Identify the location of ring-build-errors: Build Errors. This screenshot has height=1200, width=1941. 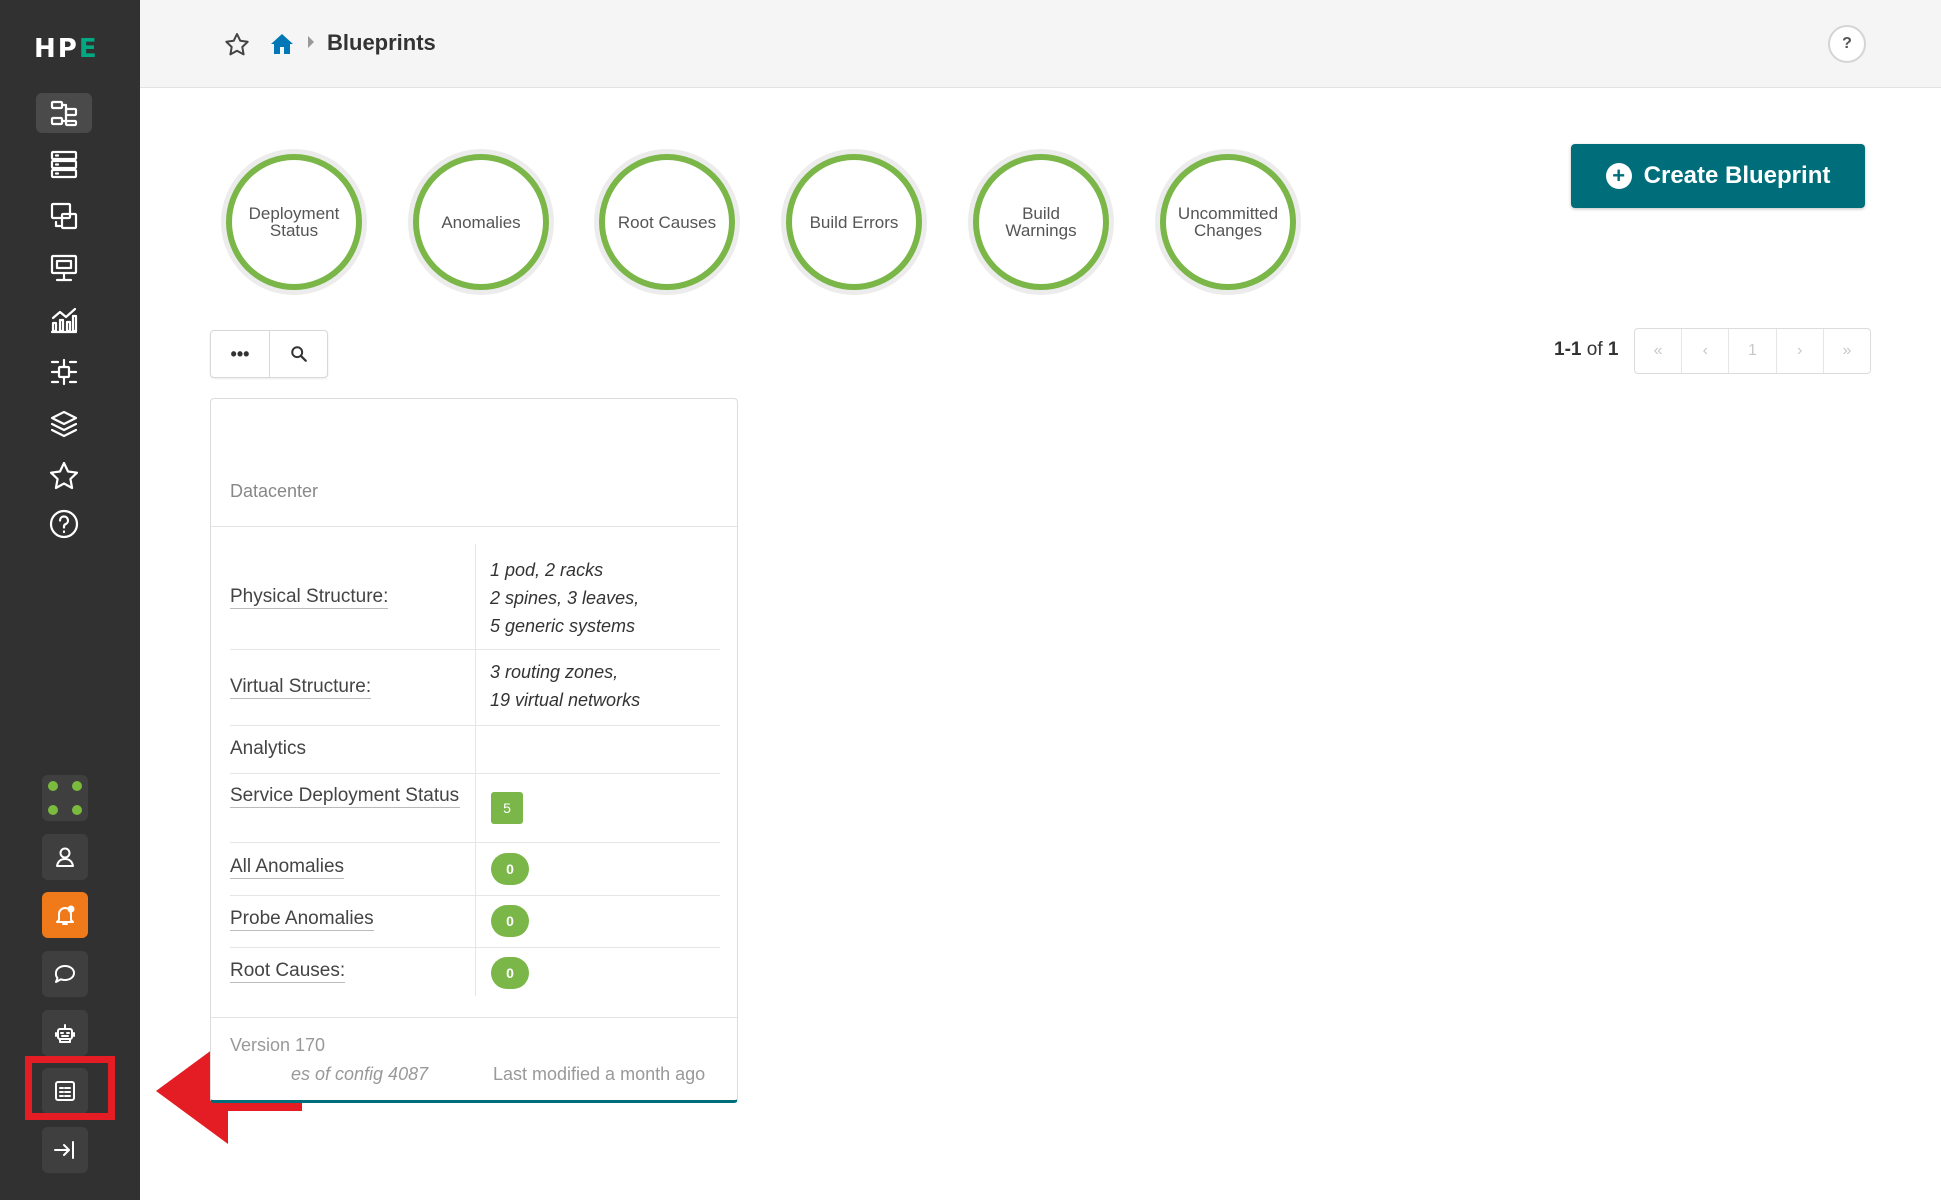
(854, 222).